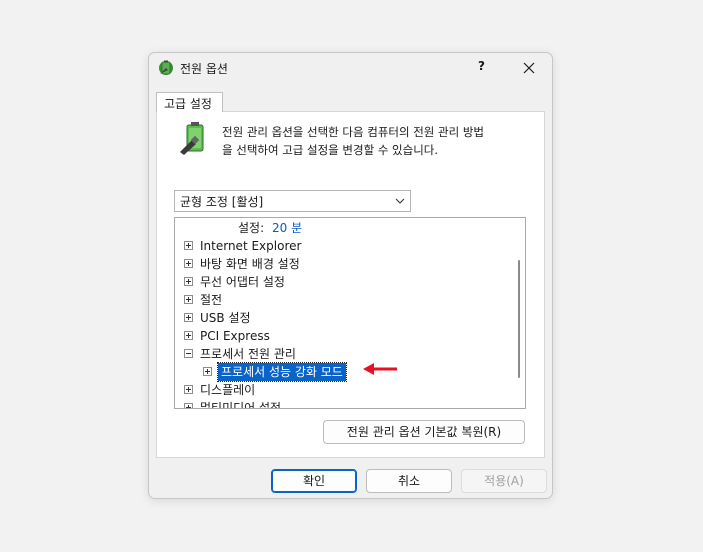 Image resolution: width=703 pixels, height=552 pixels. I want to click on tree-item-sleep: 절전, so click(340, 300).